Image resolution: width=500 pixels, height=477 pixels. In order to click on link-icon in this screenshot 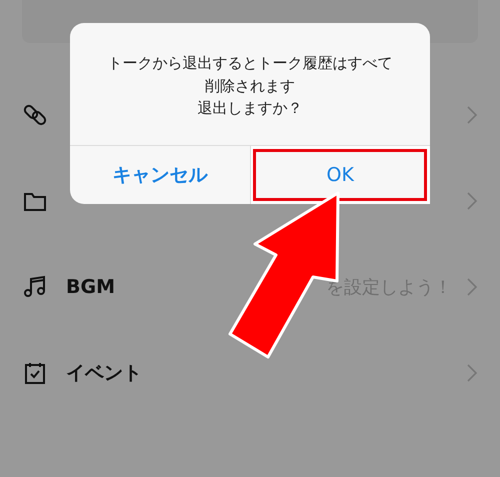, I will do `click(35, 115)`.